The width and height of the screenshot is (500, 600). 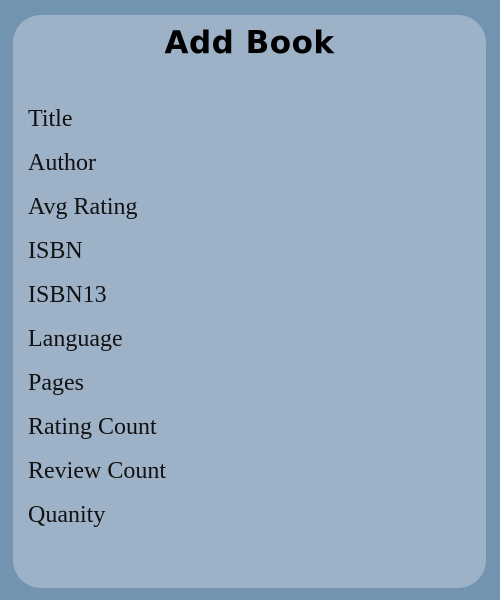 What do you see at coordinates (97, 471) in the screenshot?
I see `field-label-review-count: Review Count` at bounding box center [97, 471].